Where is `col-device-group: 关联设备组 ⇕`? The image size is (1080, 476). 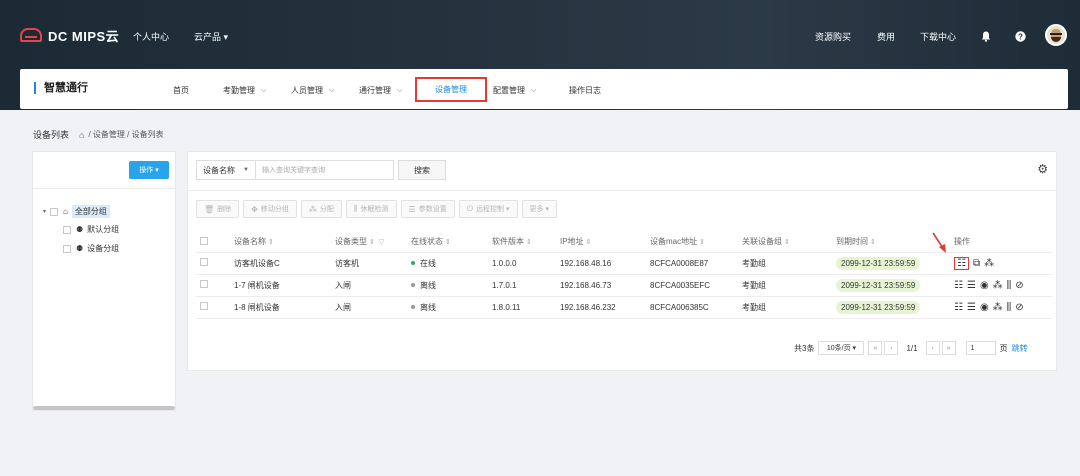 col-device-group: 关联设备组 ⇕ is located at coordinates (785, 242).